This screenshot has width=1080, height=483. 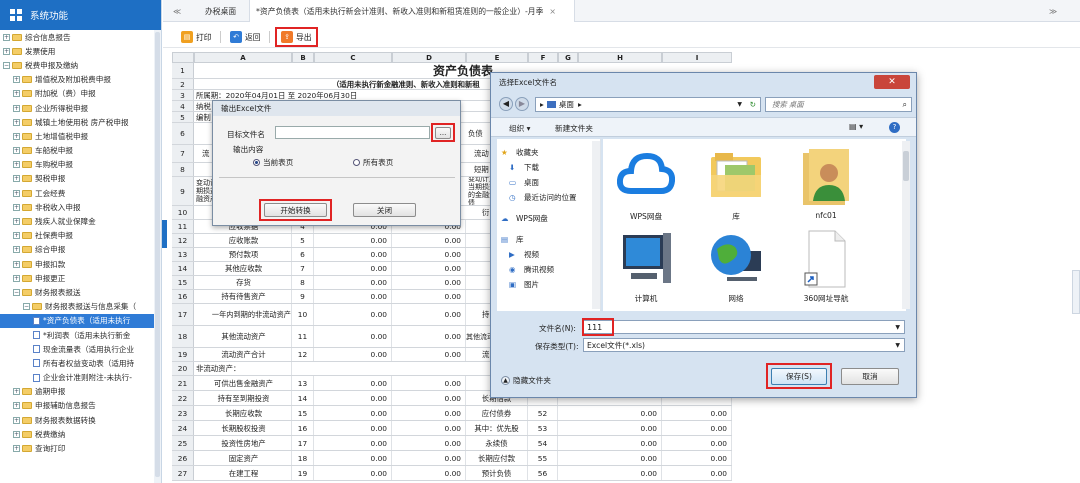 I want to click on table-row: 25 投资性房地产 17 0.00 0.00 永续债 54 0.00 0.00, so click(x=452, y=443).